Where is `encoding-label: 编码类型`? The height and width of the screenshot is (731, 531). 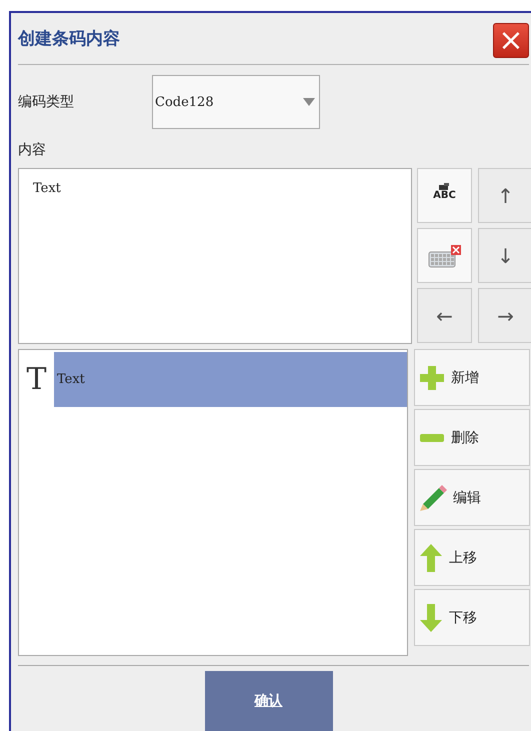
encoding-label: 编码类型 is located at coordinates (46, 102).